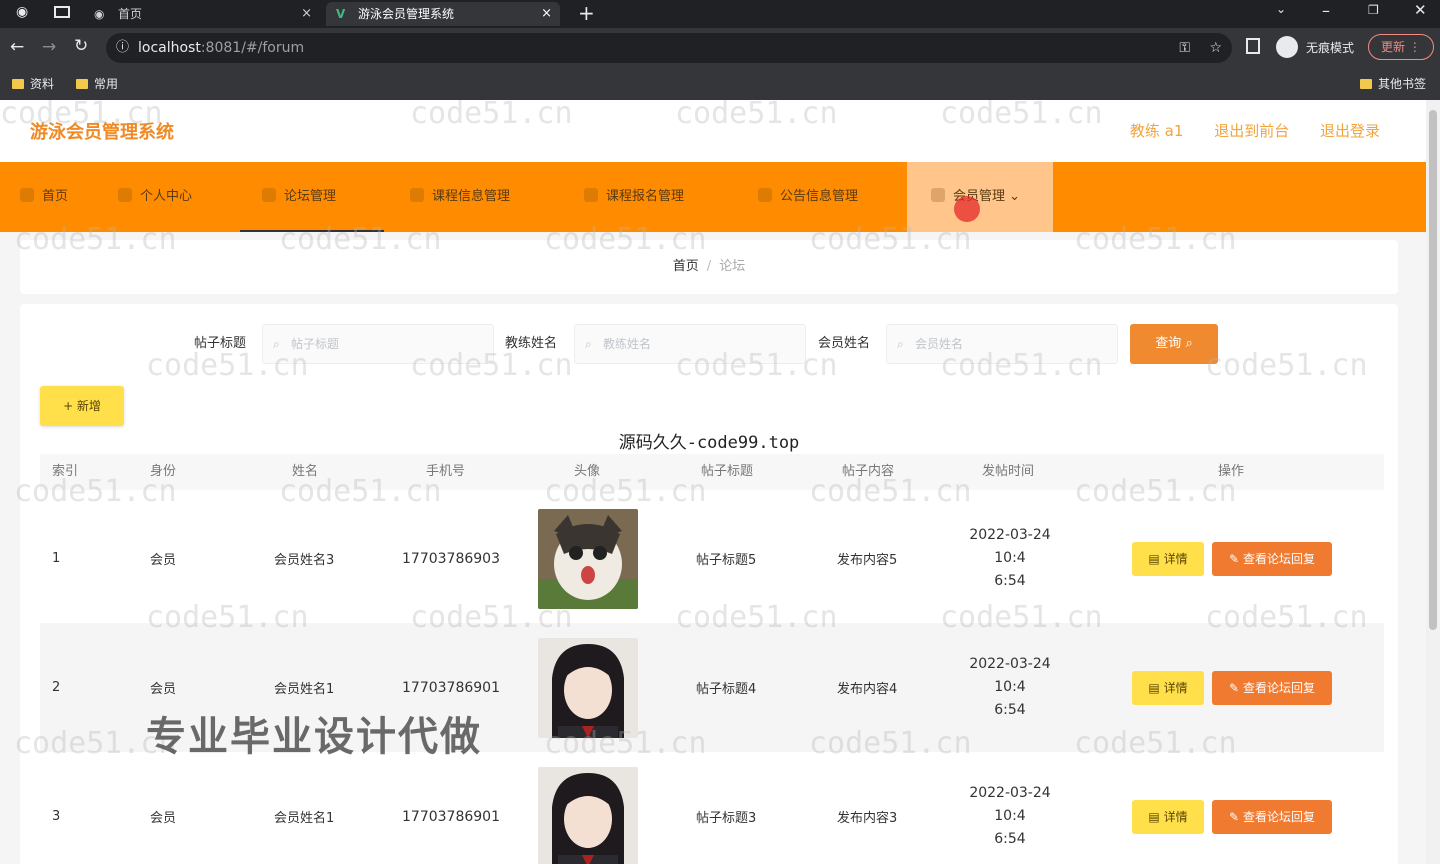 Image resolution: width=1440 pixels, height=864 pixels. Describe the element at coordinates (712, 472) in the screenshot. I see `table-header: 索引 身份 姓名 手机号 头像 帖子标题 帖子内容 发帖时间 操作` at that location.